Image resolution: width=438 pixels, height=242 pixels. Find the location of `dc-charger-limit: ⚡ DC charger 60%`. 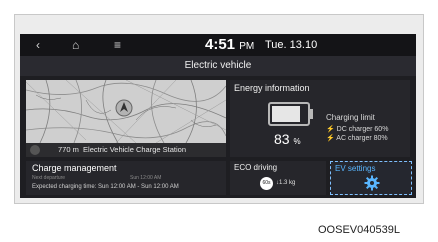

dc-charger-limit: ⚡ DC charger 60% is located at coordinates (357, 129).